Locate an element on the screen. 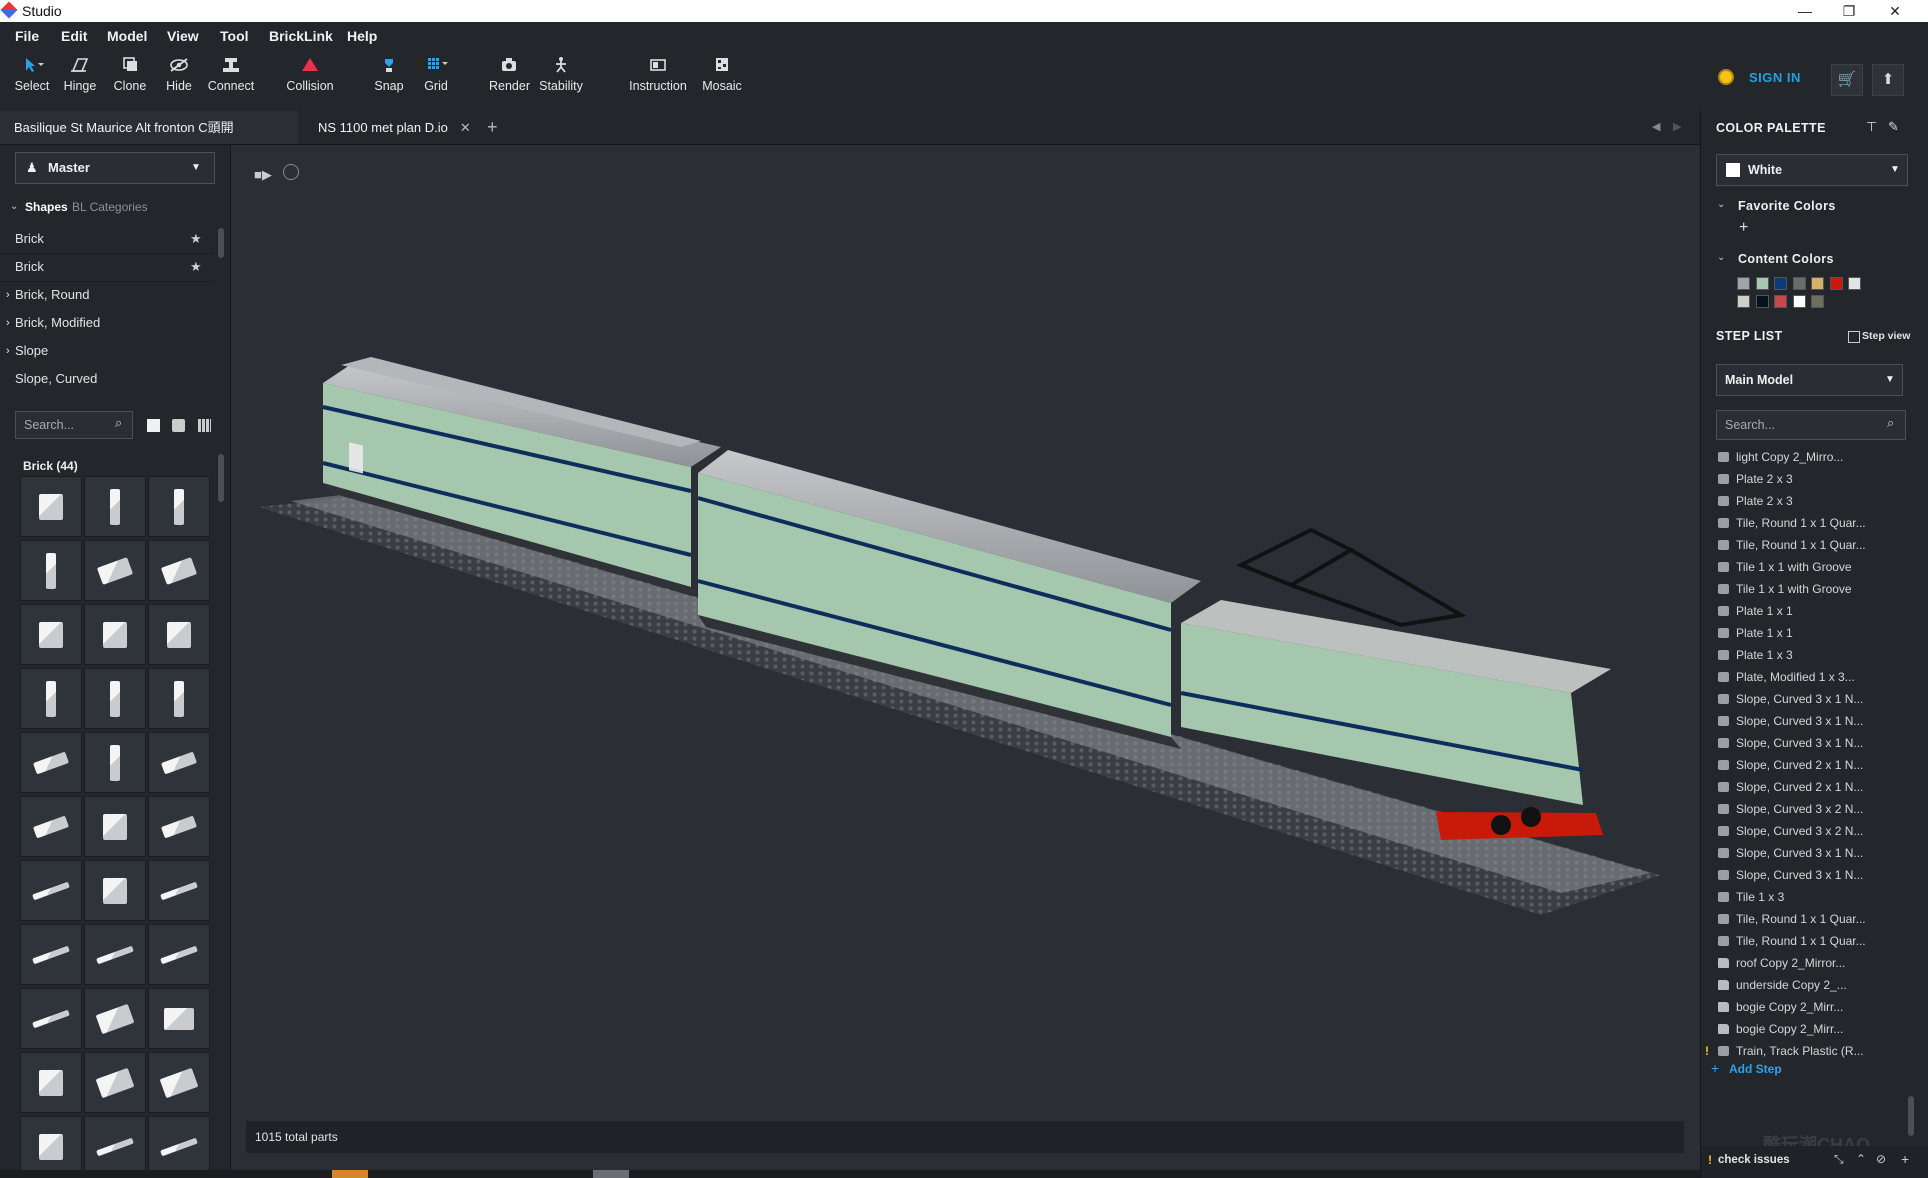 The image size is (1928, 1178). menu-model: Model is located at coordinates (127, 36).